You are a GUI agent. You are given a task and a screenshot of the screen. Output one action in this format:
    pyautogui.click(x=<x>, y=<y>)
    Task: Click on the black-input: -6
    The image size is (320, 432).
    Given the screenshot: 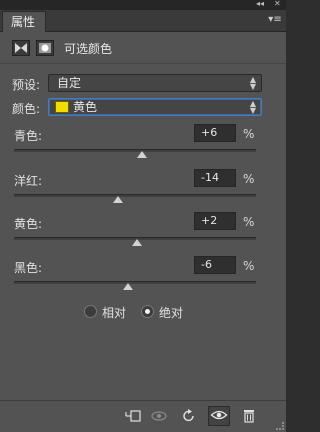 What is the action you would take?
    pyautogui.click(x=215, y=265)
    